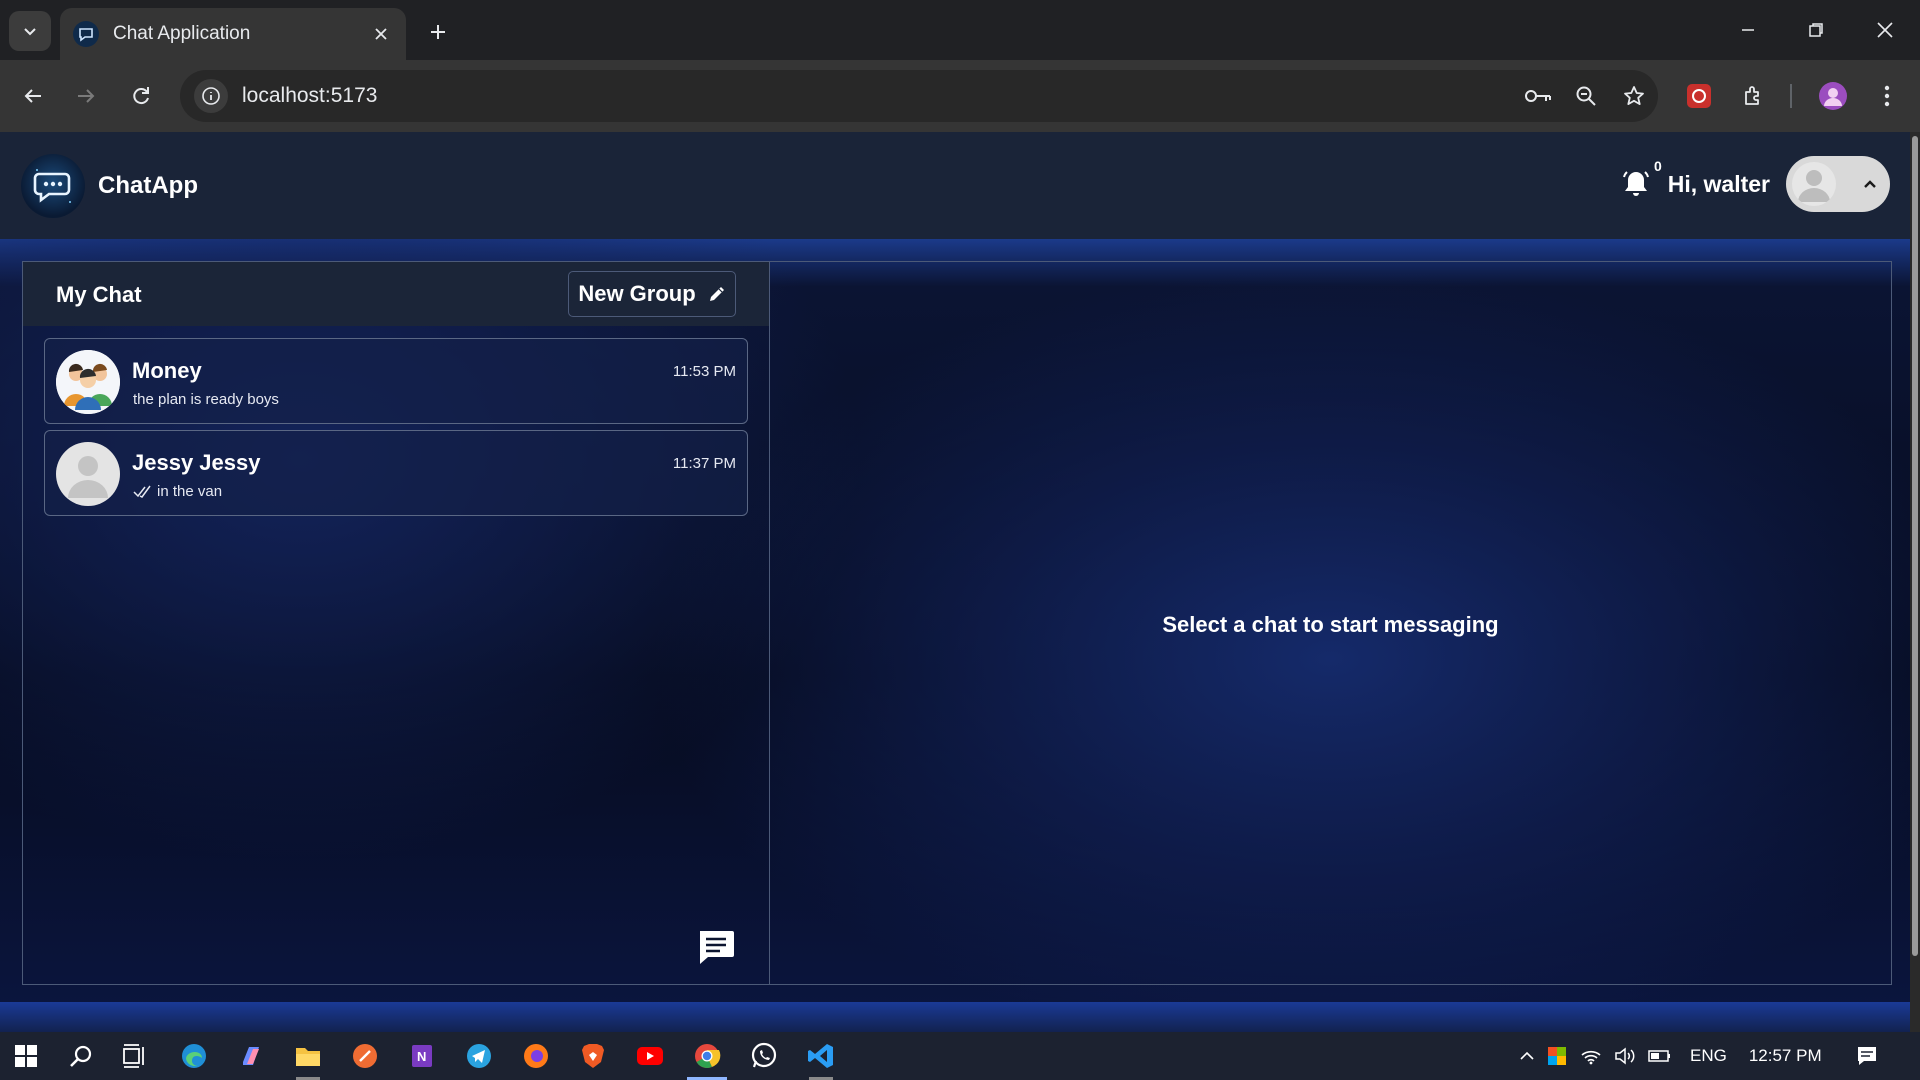  I want to click on windows-taskbar: N ENG 12:57 PM, so click(960, 1056).